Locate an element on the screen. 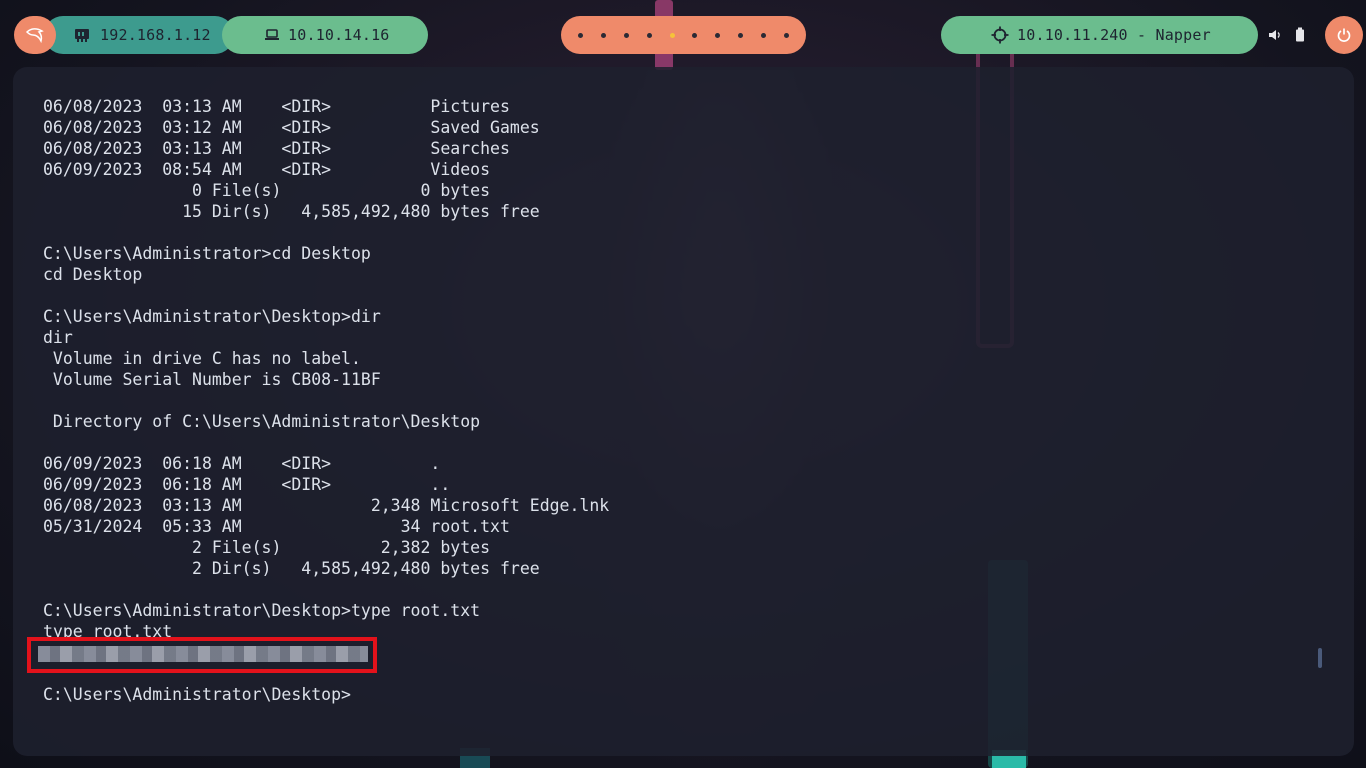  terminal-line: Volume Serial Number is CB08-11BF is located at coordinates (212, 379).